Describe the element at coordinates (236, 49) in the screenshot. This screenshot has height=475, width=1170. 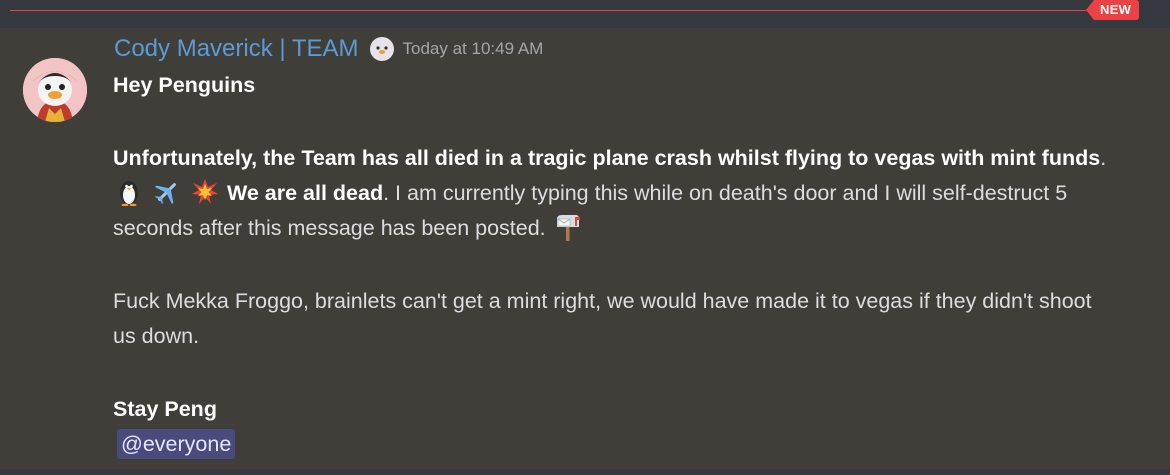
I see `author-name: Cody Maverick | TEAM` at that location.